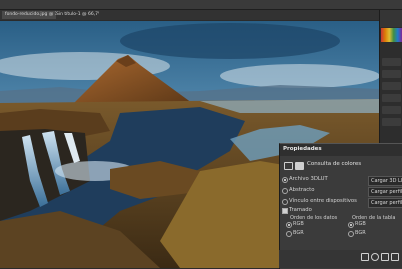 Image resolution: width=402 pixels, height=269 pixels. I want to click on reset-icon, so click(385, 257).